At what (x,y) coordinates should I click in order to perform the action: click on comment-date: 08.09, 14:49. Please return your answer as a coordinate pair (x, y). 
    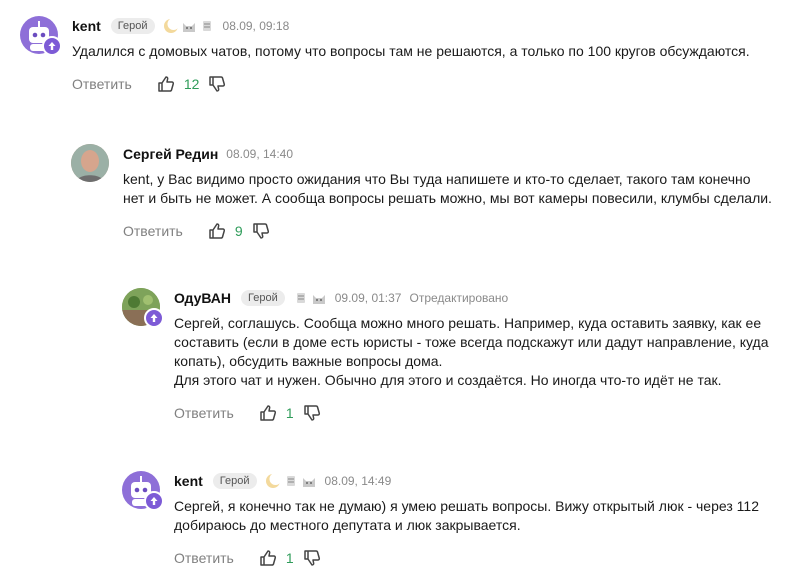
    Looking at the image, I should click on (358, 481).